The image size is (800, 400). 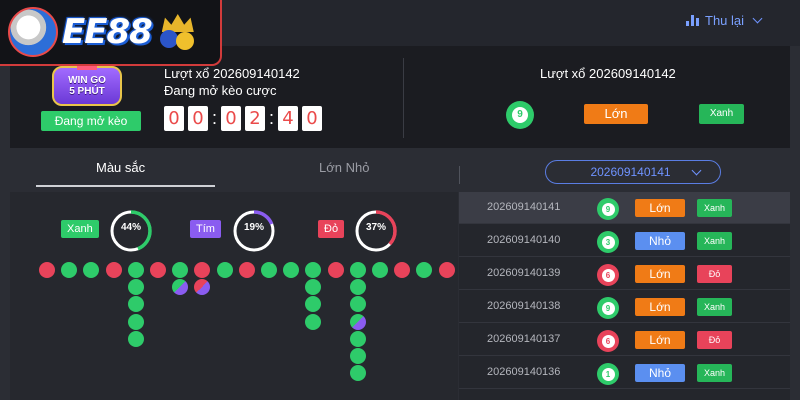 What do you see at coordinates (107, 32) in the screenshot?
I see `logo-text: EE88` at bounding box center [107, 32].